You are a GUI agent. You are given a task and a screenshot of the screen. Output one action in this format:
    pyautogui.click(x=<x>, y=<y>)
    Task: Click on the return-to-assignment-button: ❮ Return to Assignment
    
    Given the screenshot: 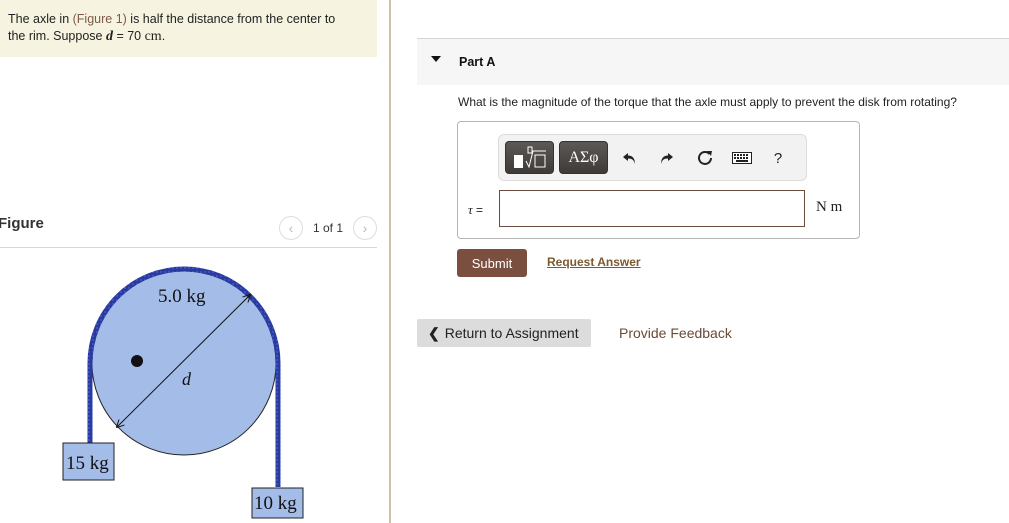 What is the action you would take?
    pyautogui.click(x=504, y=333)
    